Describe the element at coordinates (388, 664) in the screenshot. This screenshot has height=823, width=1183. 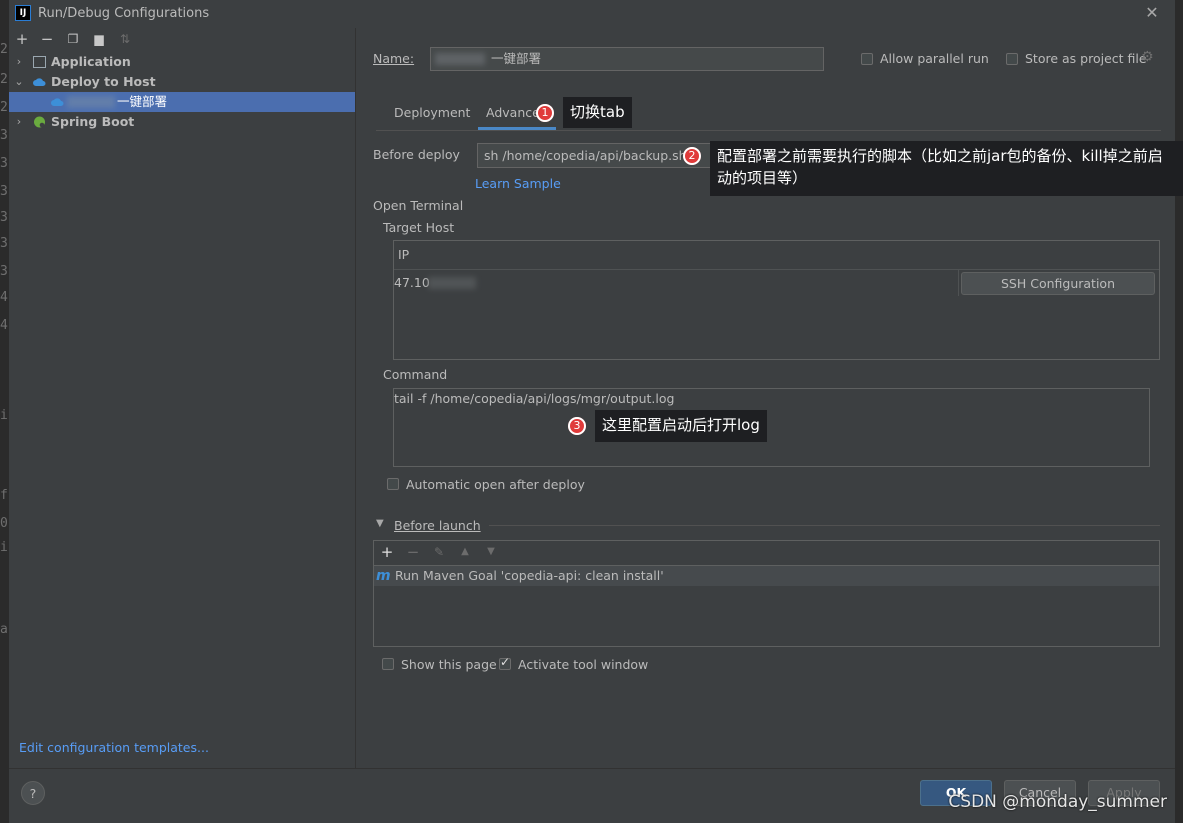
I see `show-page-checkbox` at that location.